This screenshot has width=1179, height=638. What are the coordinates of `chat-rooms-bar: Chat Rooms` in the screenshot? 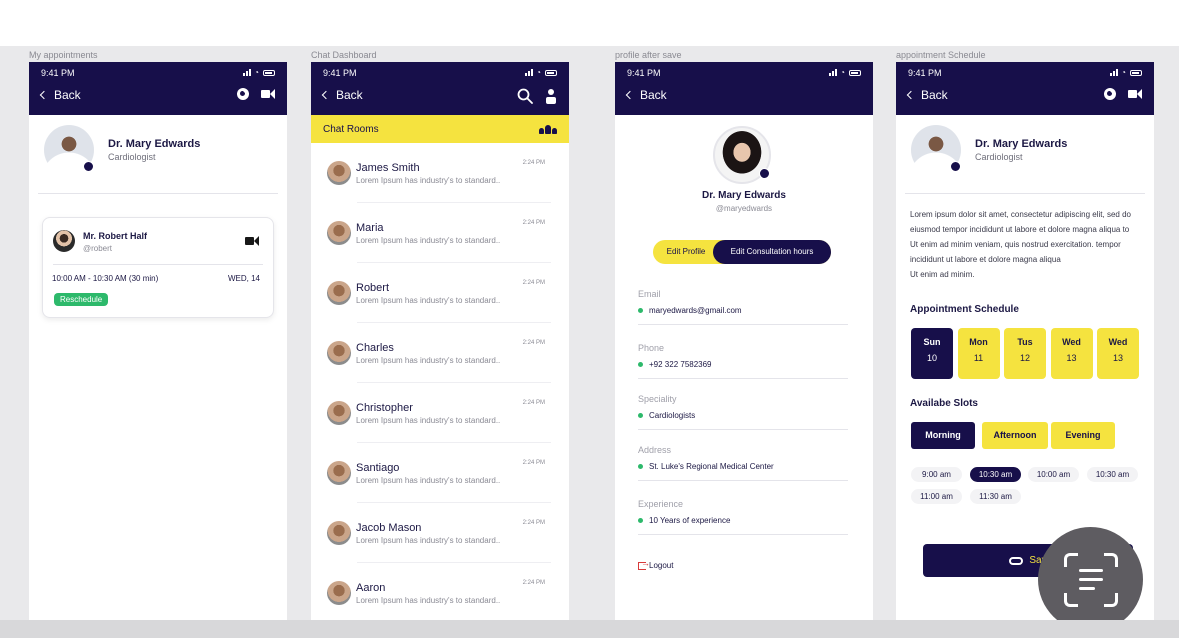 It's located at (440, 129).